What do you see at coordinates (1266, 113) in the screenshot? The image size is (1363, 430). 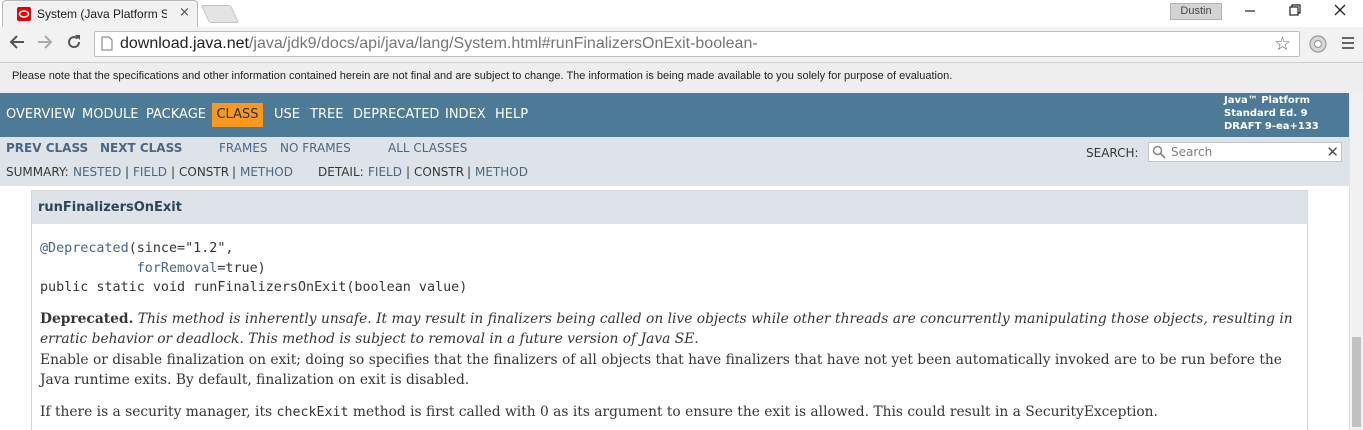 I see `platform-line: Standard Ed. 9` at bounding box center [1266, 113].